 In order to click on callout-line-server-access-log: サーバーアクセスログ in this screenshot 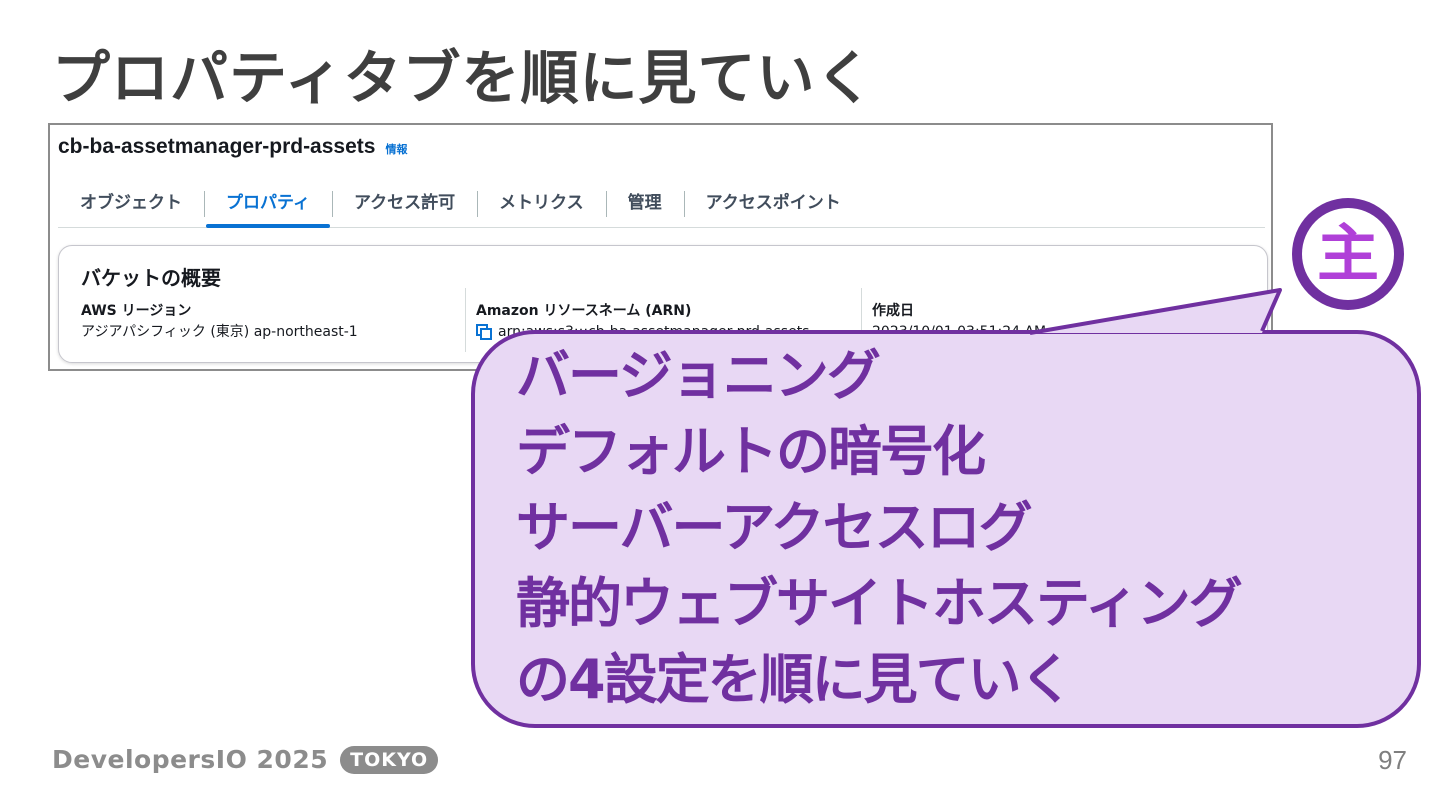, I will do `click(774, 527)`.